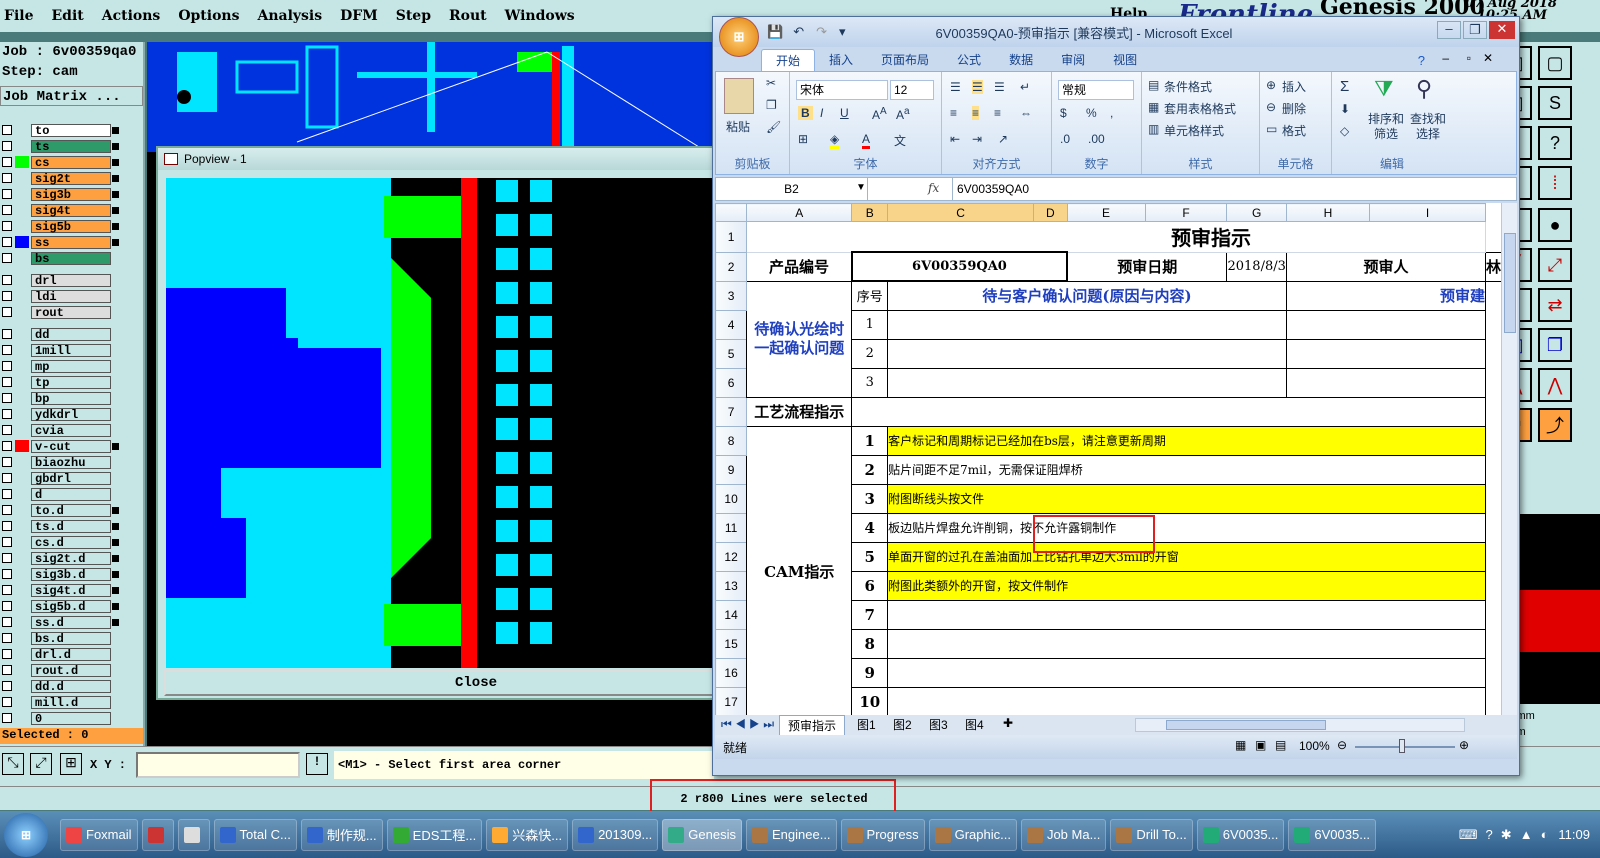 This screenshot has height=858, width=1600. What do you see at coordinates (731, 585) in the screenshot?
I see `row-header-13: 13` at bounding box center [731, 585].